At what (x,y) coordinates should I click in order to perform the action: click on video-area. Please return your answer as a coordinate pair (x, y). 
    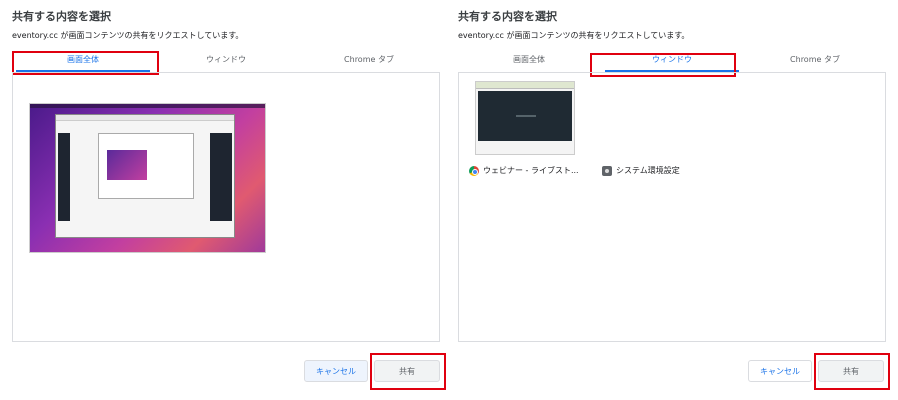
    Looking at the image, I should click on (525, 116).